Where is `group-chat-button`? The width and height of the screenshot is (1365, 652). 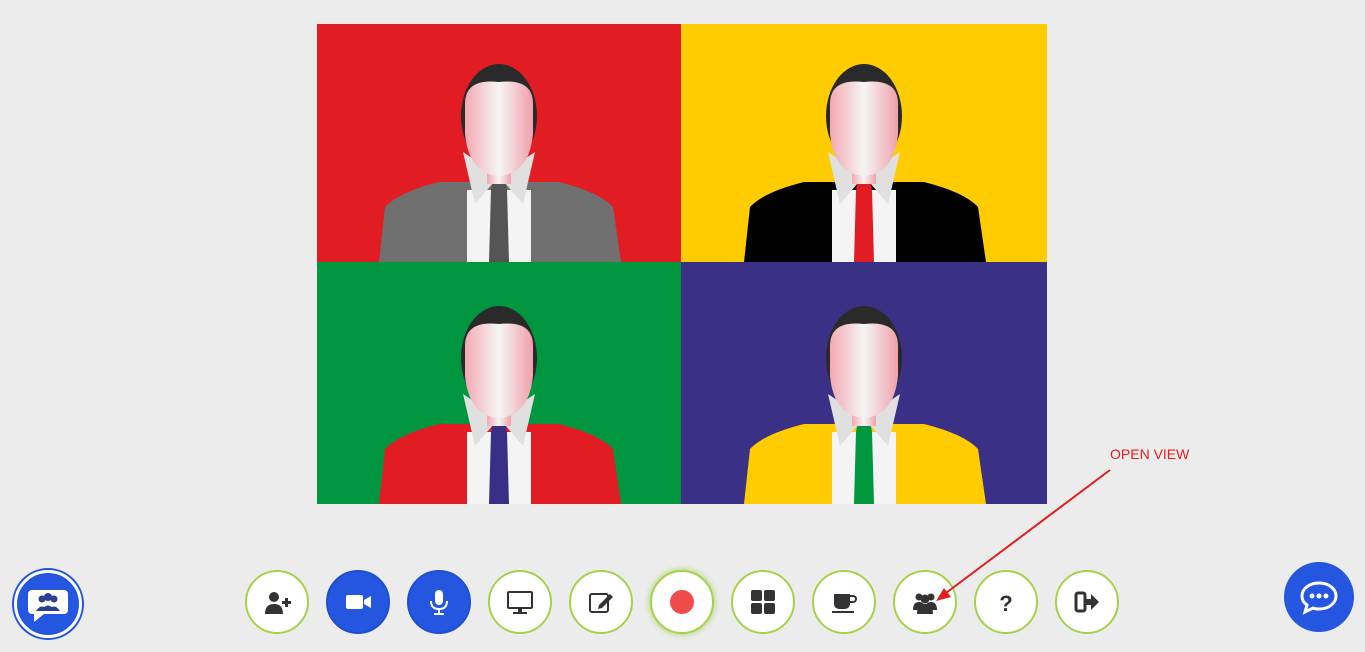
group-chat-button is located at coordinates (48, 604).